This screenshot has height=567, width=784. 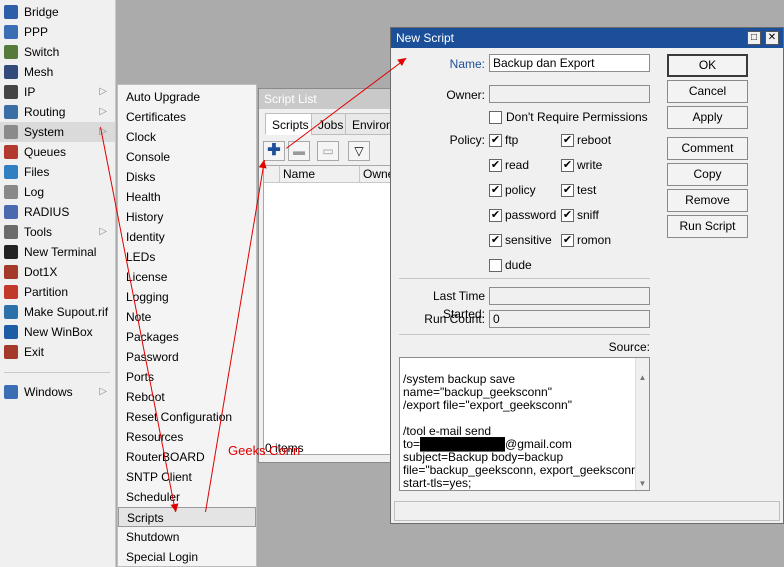 I want to click on menu-item-radius: RADIUS, so click(x=57, y=212).